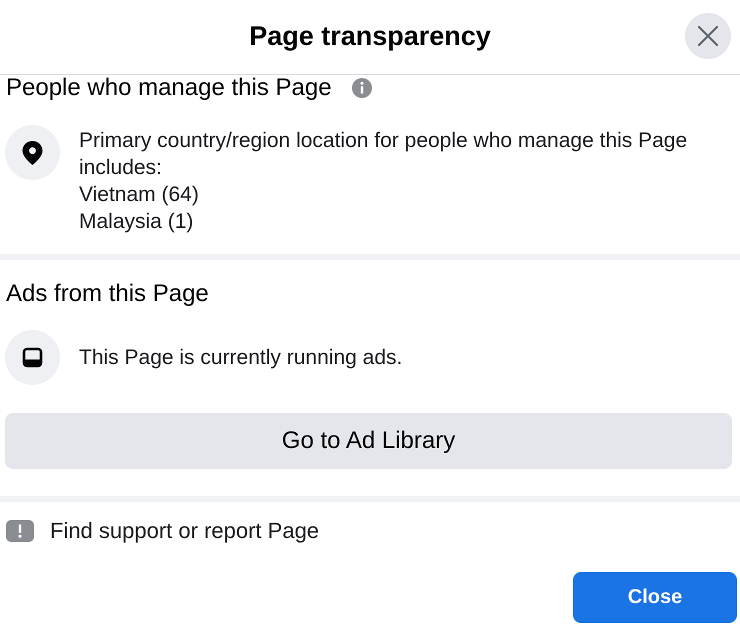 The height and width of the screenshot is (640, 740). What do you see at coordinates (383, 154) in the screenshot?
I see `location-description: Primary country/region location for people who manage this Page includes:` at bounding box center [383, 154].